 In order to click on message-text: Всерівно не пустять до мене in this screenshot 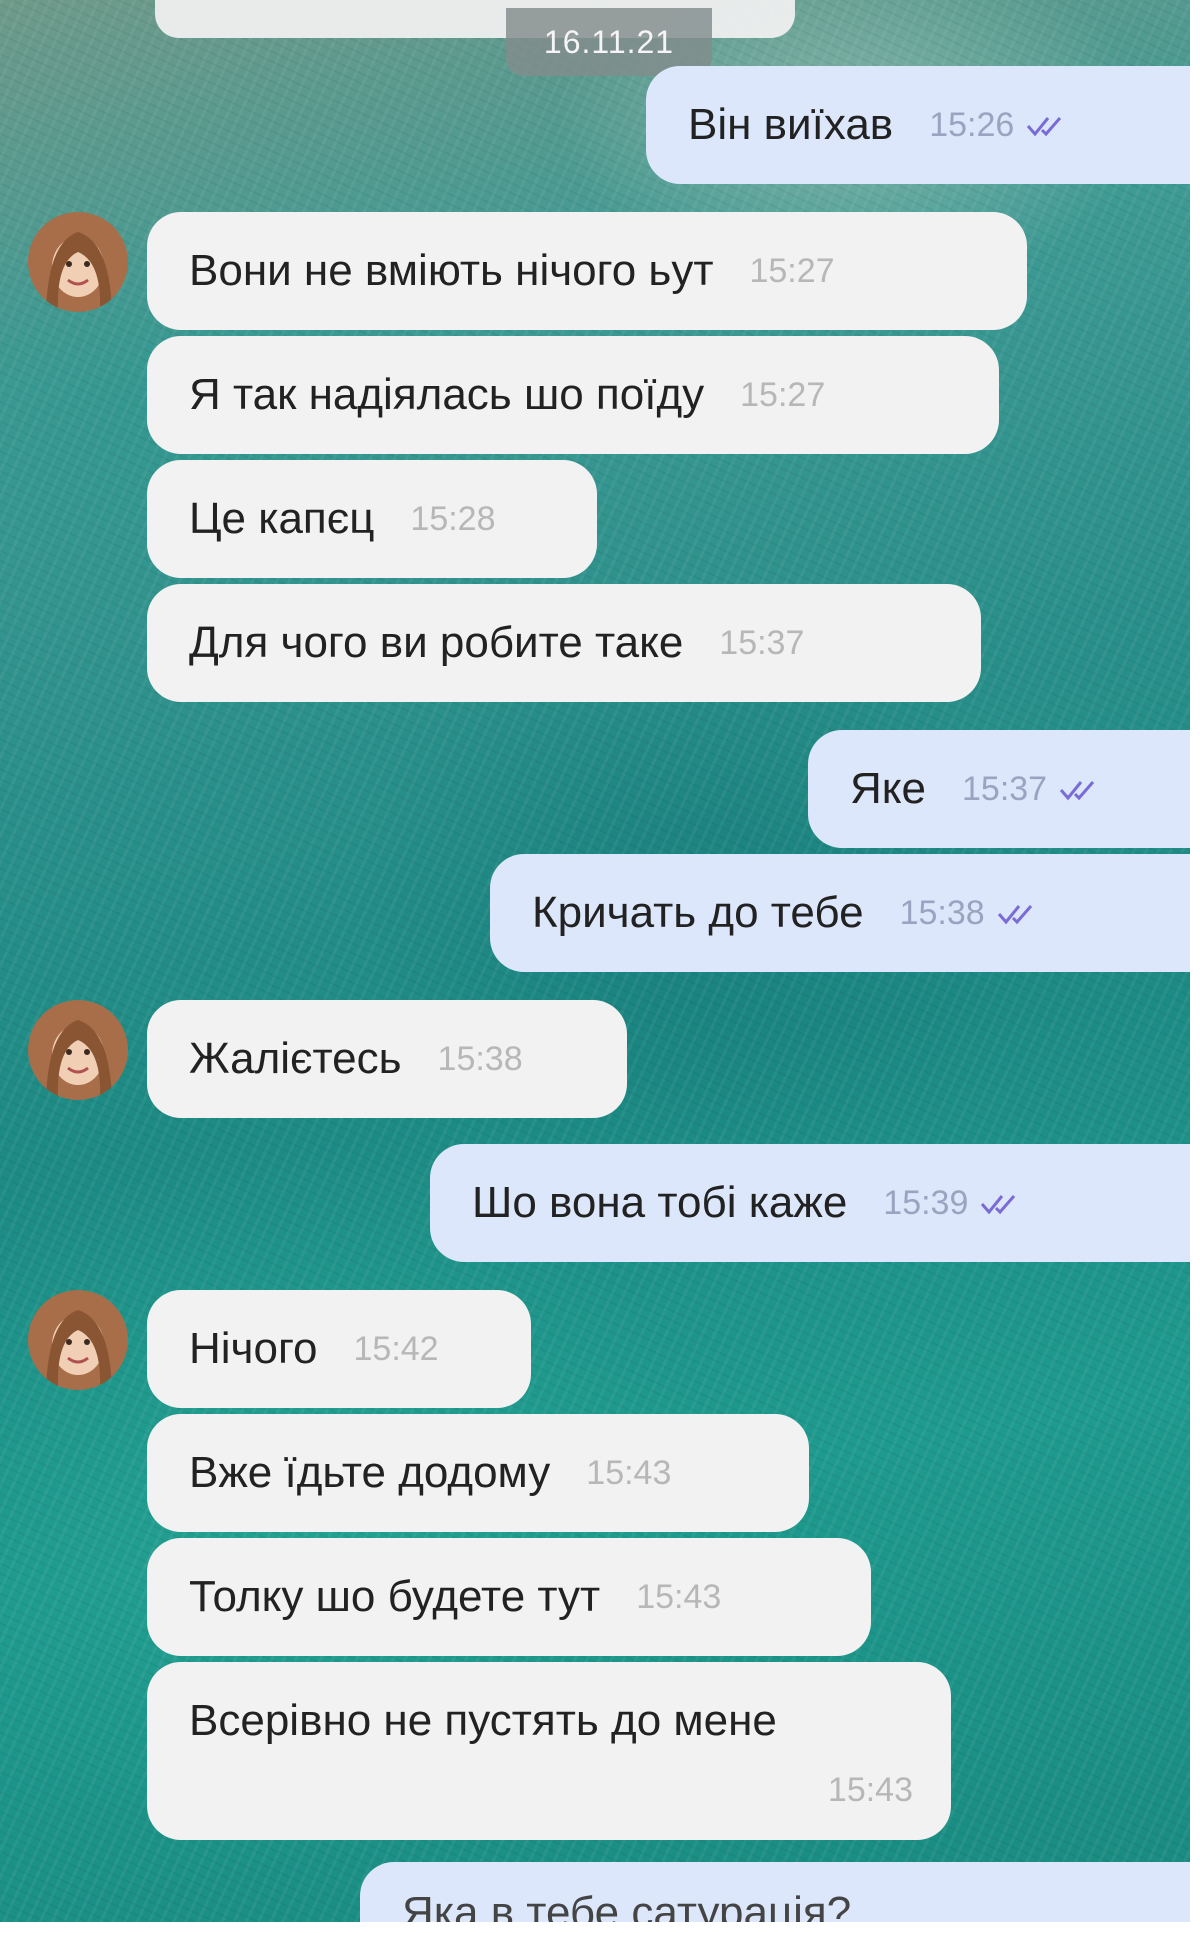, I will do `click(483, 1720)`.